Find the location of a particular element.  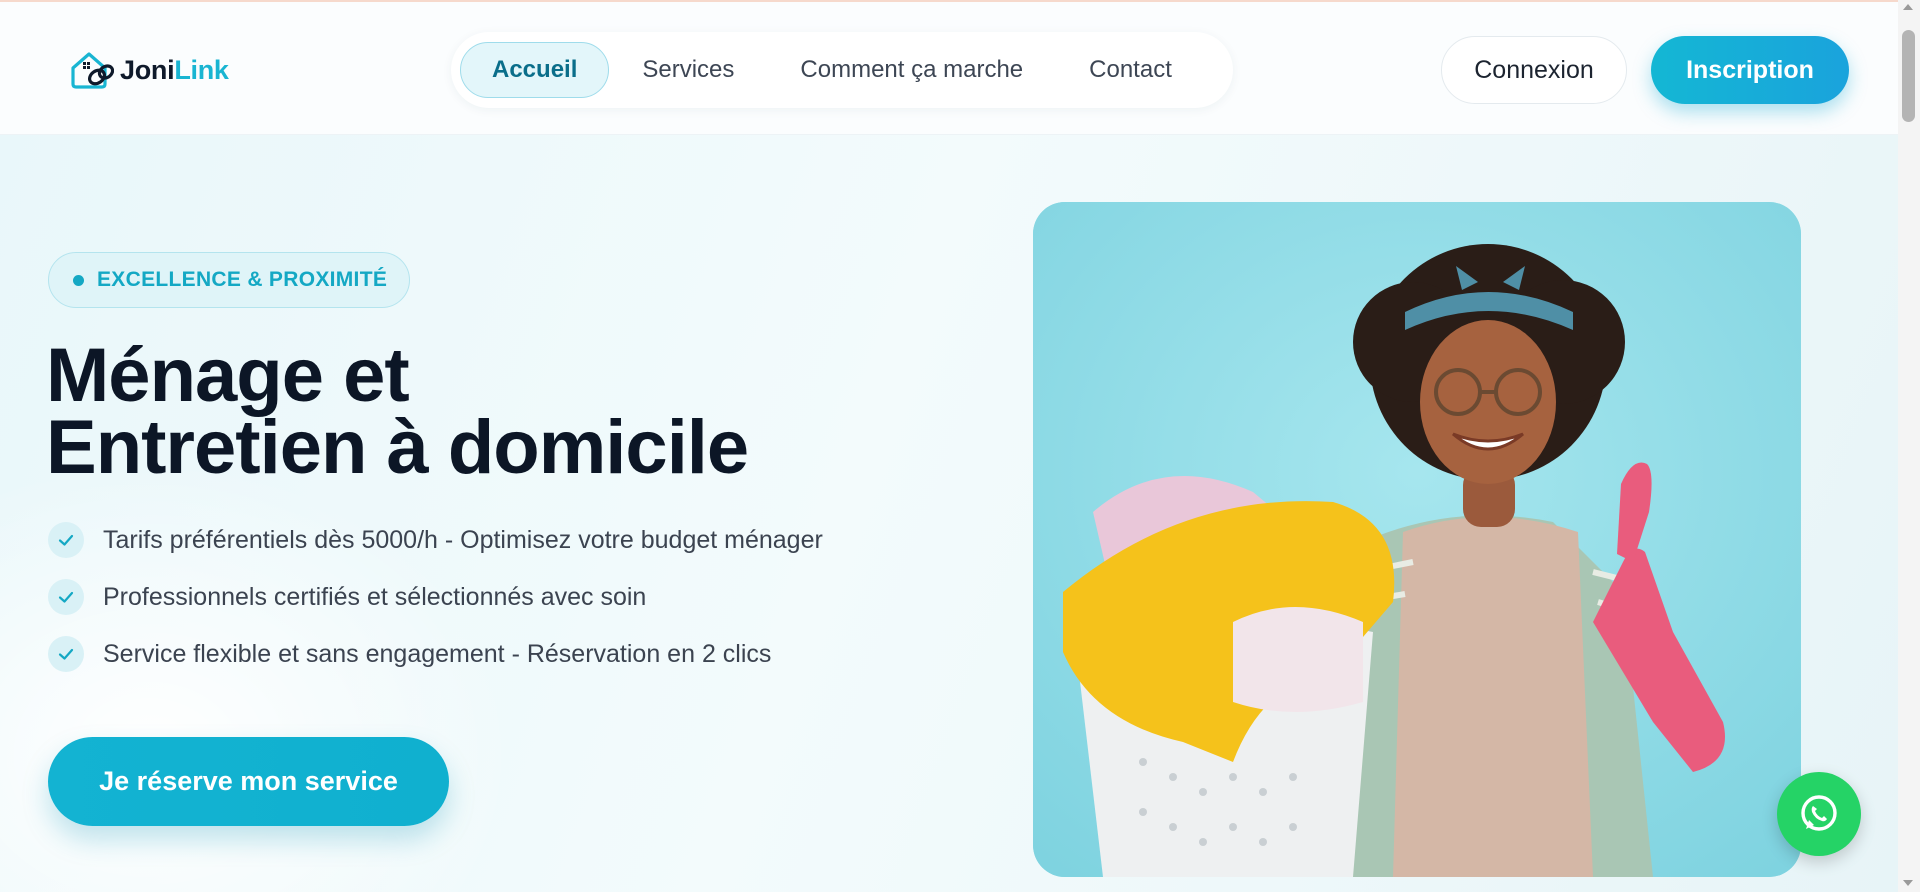

whatsapp-icon is located at coordinates (1819, 813).